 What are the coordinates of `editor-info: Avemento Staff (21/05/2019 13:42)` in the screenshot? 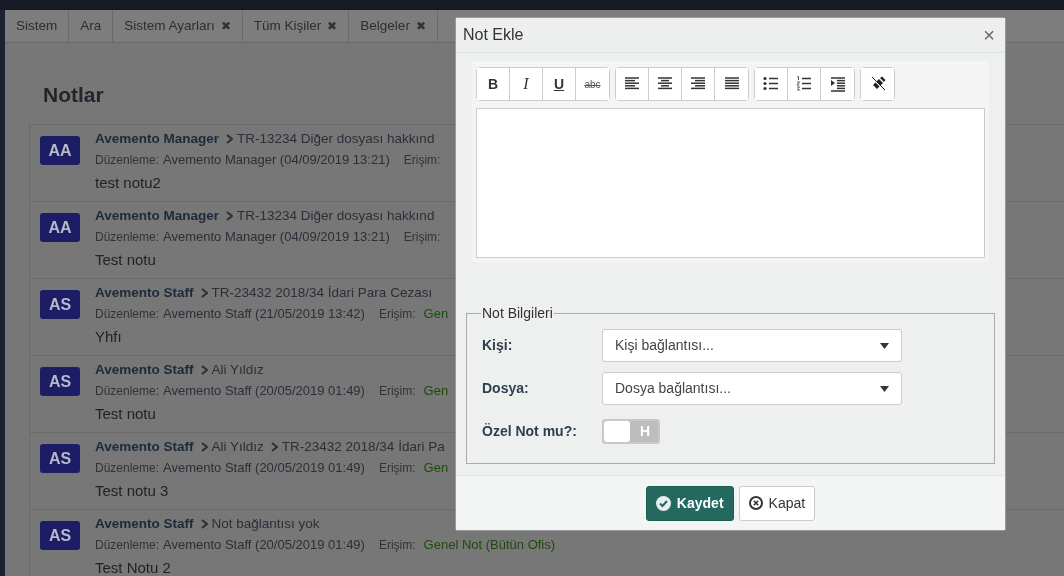 It's located at (264, 314).